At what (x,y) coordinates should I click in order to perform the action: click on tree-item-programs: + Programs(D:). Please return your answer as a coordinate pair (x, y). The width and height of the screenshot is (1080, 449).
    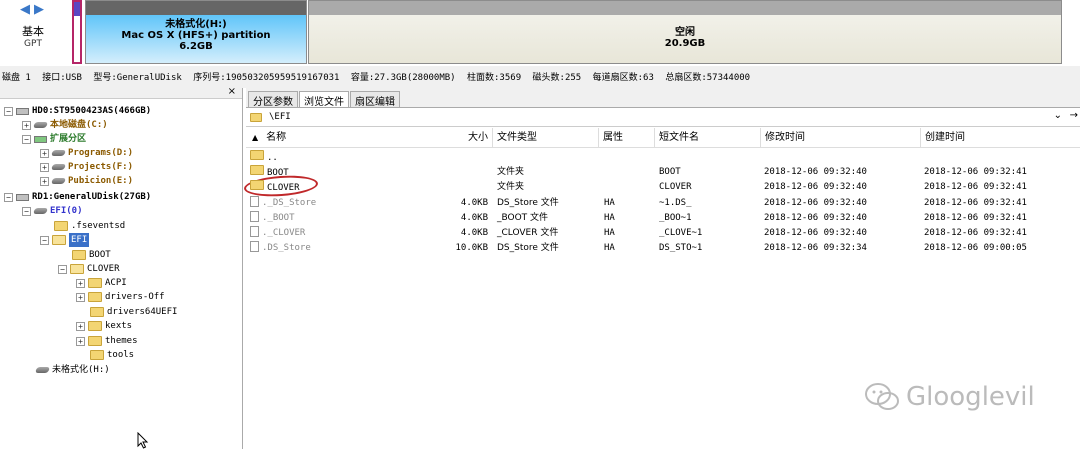
    Looking at the image, I should click on (86, 153).